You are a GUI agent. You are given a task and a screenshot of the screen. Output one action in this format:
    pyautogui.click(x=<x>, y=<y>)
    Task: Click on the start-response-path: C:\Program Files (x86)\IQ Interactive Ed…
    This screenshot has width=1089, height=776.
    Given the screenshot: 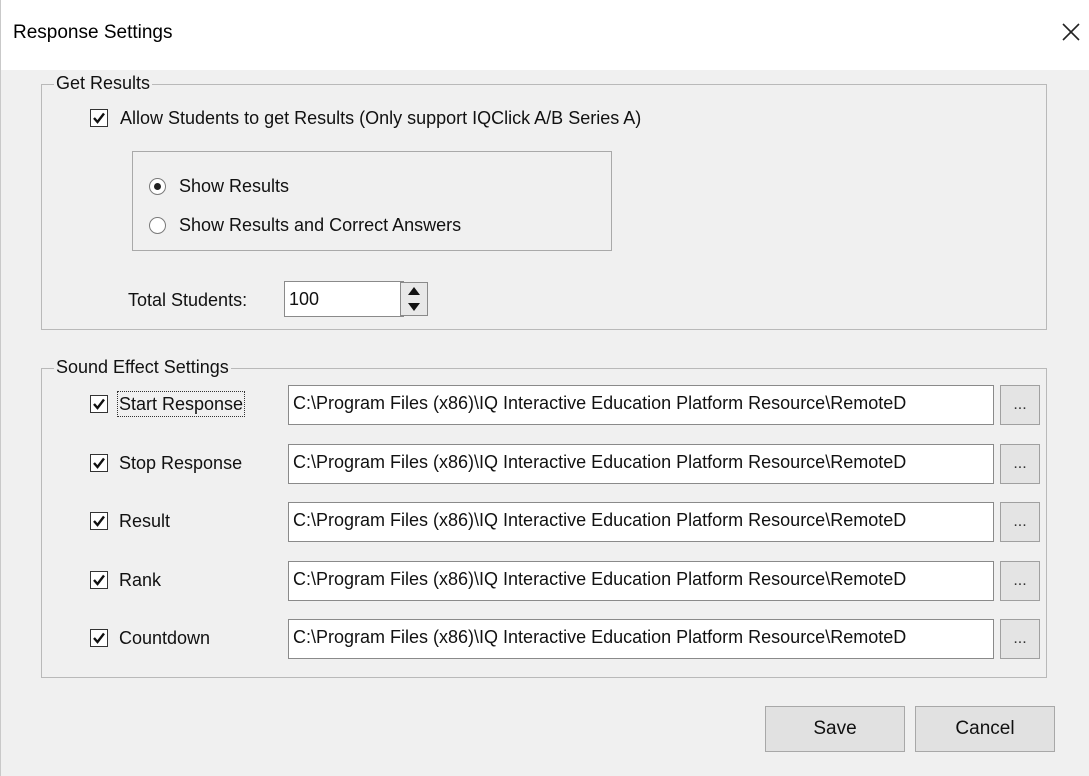 What is the action you would take?
    pyautogui.click(x=641, y=405)
    